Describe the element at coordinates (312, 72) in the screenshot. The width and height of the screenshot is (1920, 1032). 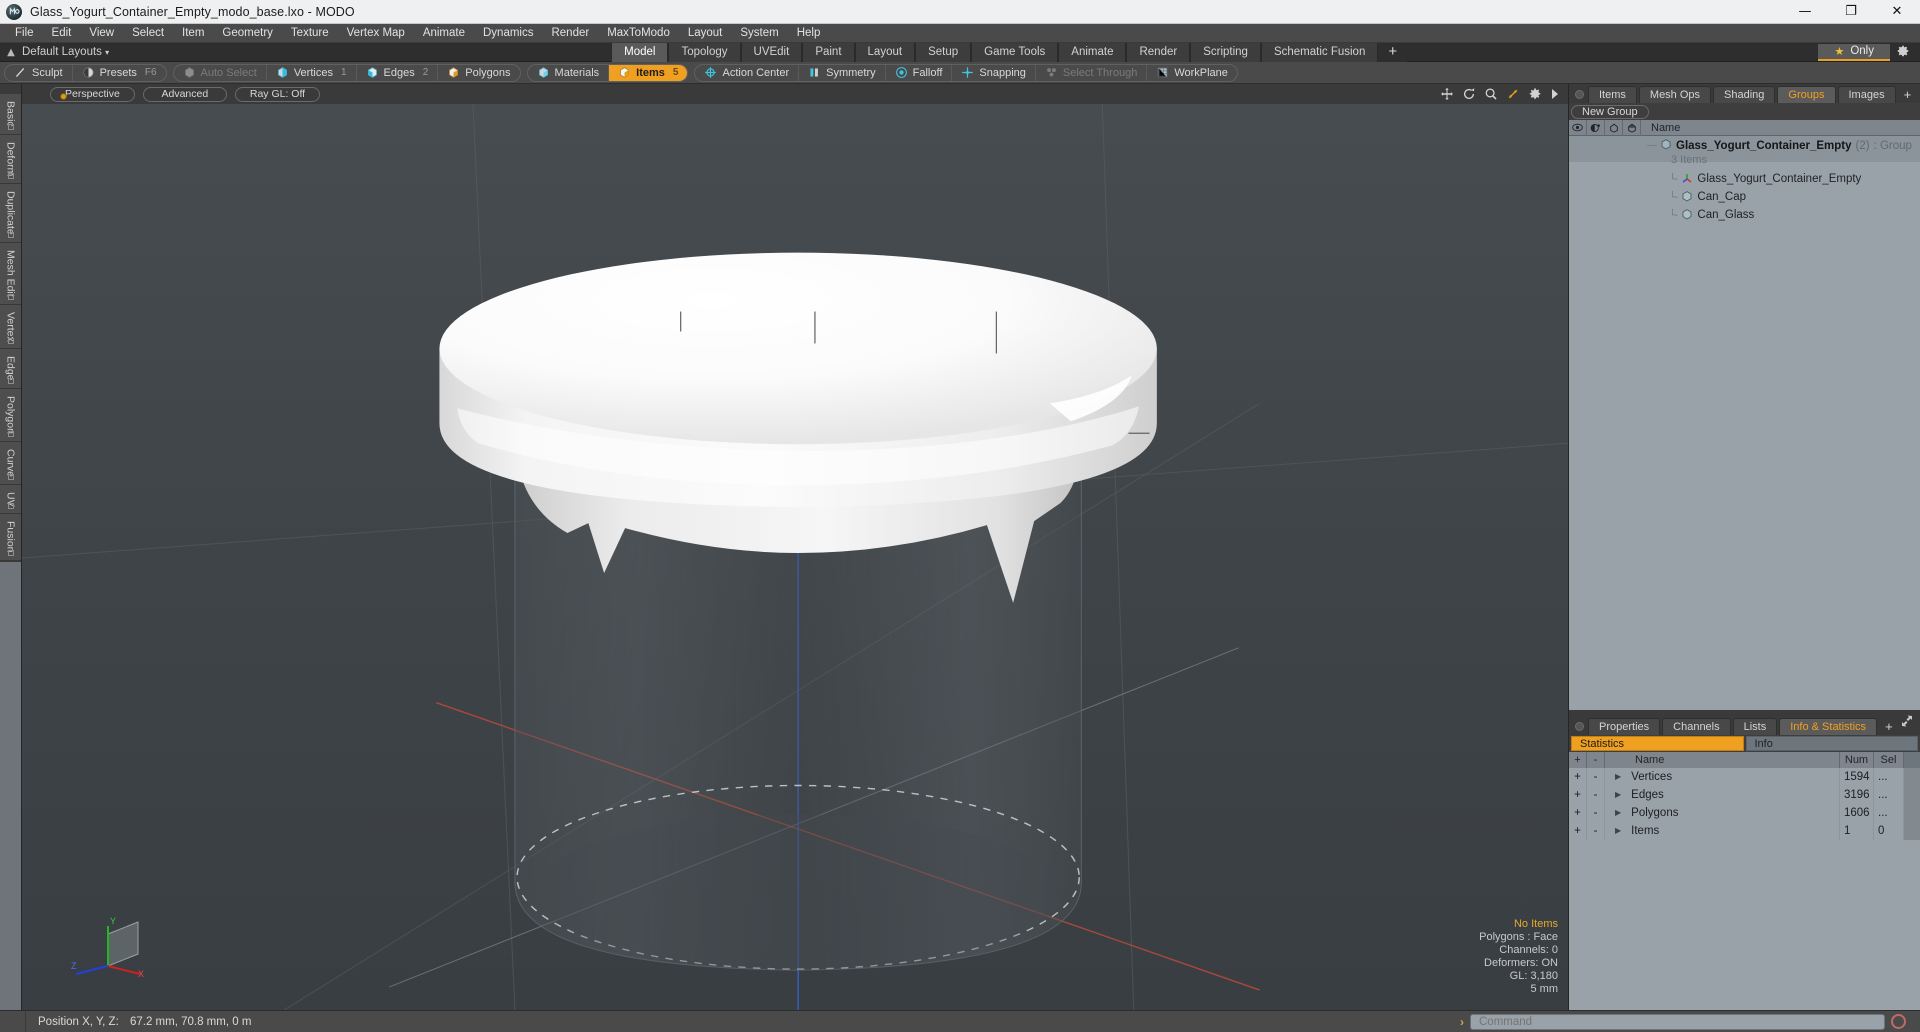
I see `tool-vertices: Vertices 1` at that location.